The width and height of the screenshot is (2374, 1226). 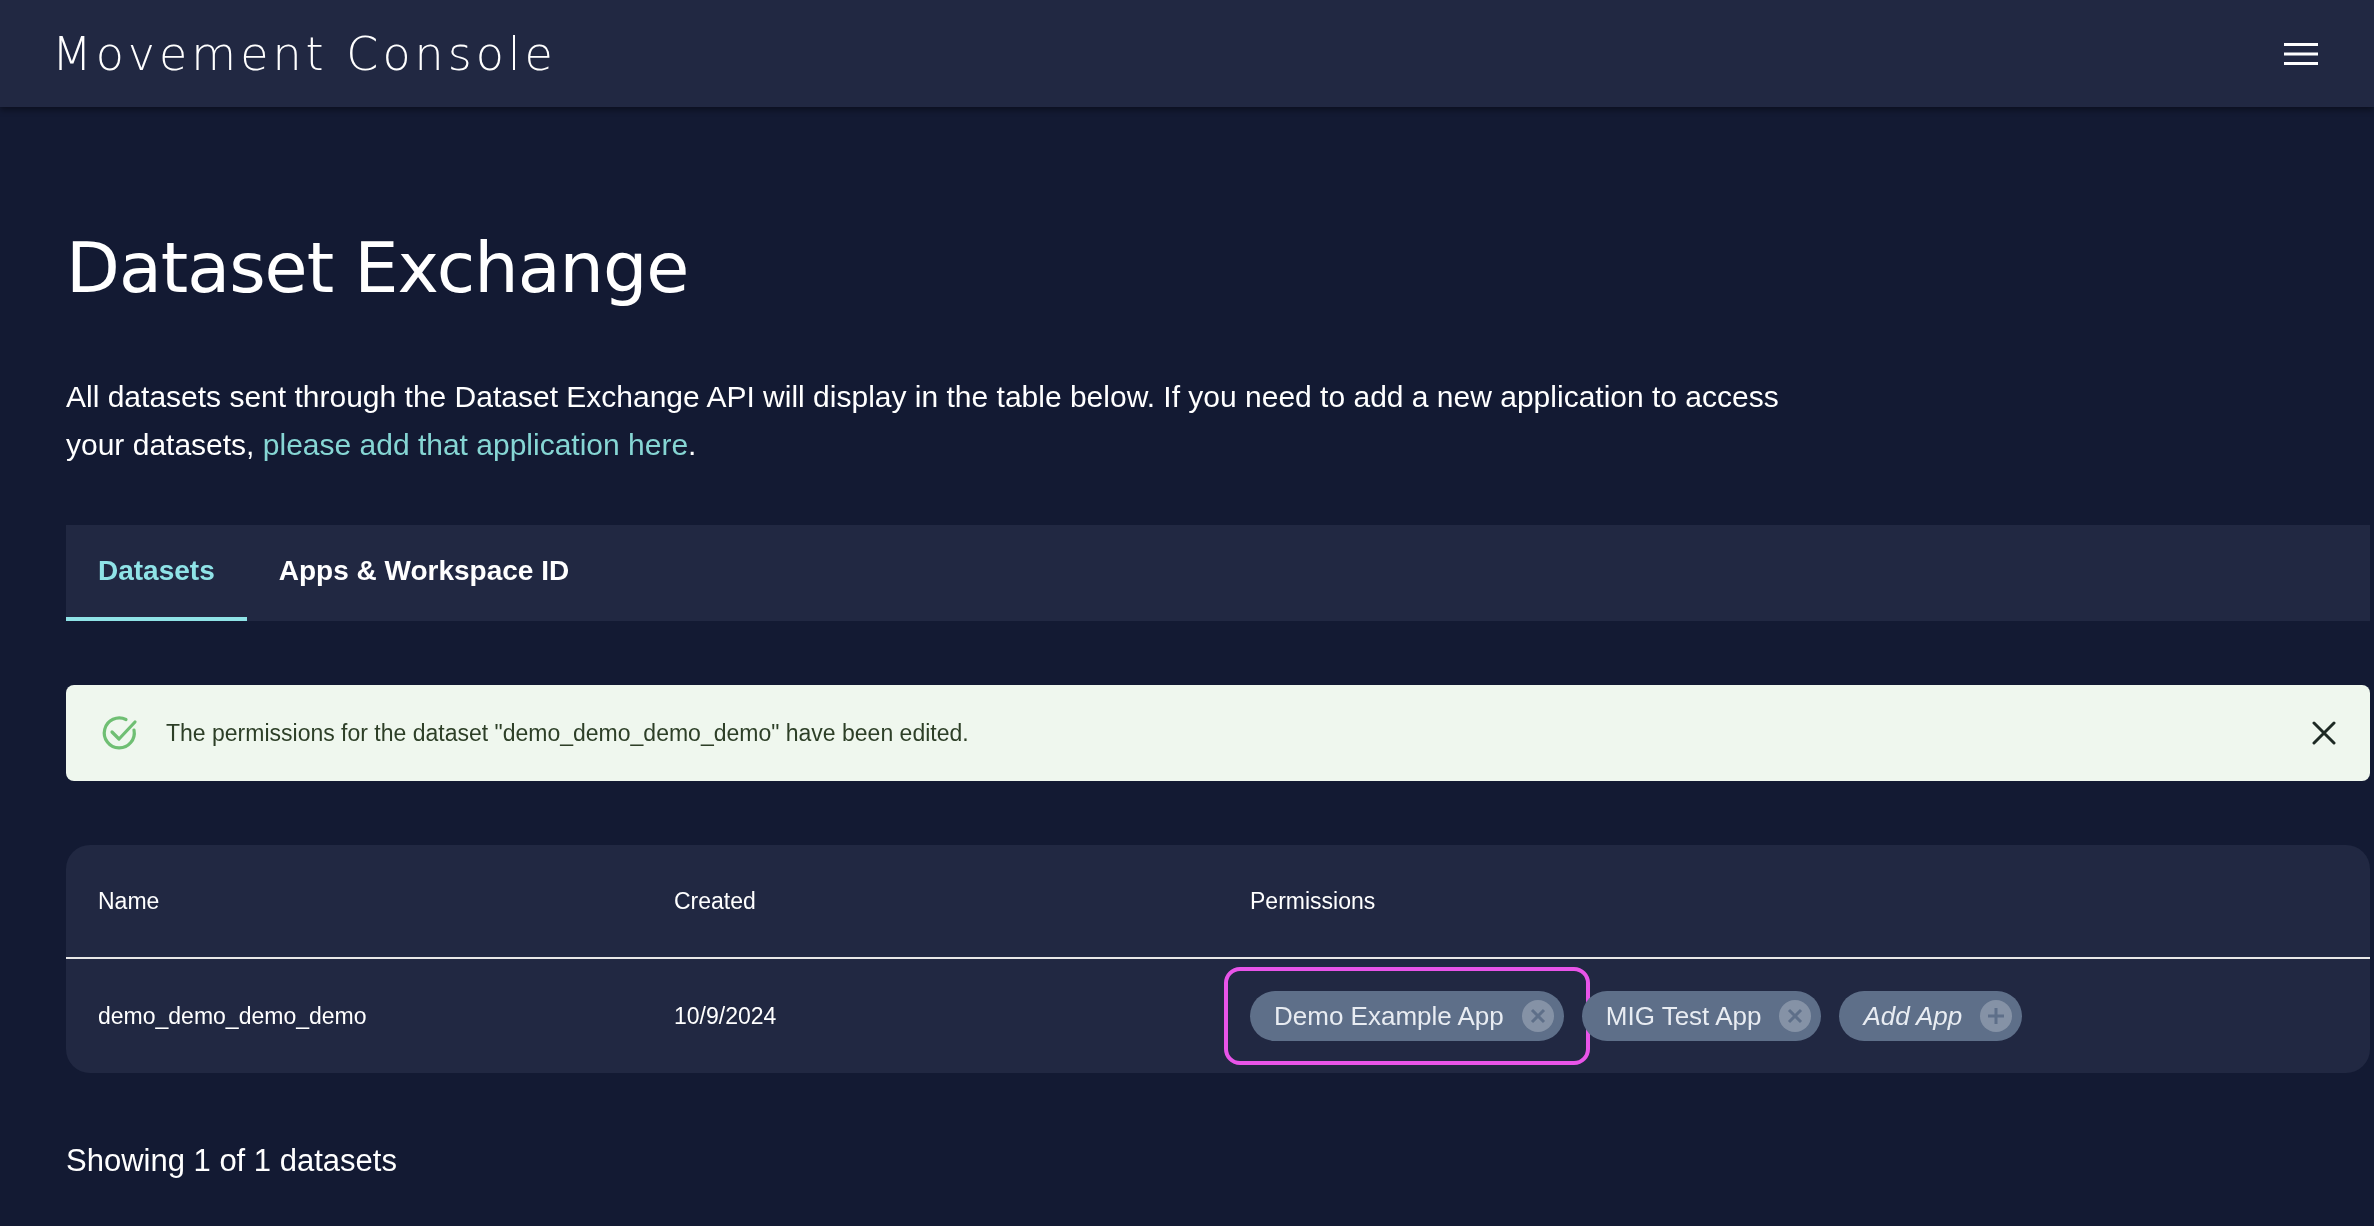 What do you see at coordinates (304, 53) in the screenshot?
I see `app-title: Movement Console` at bounding box center [304, 53].